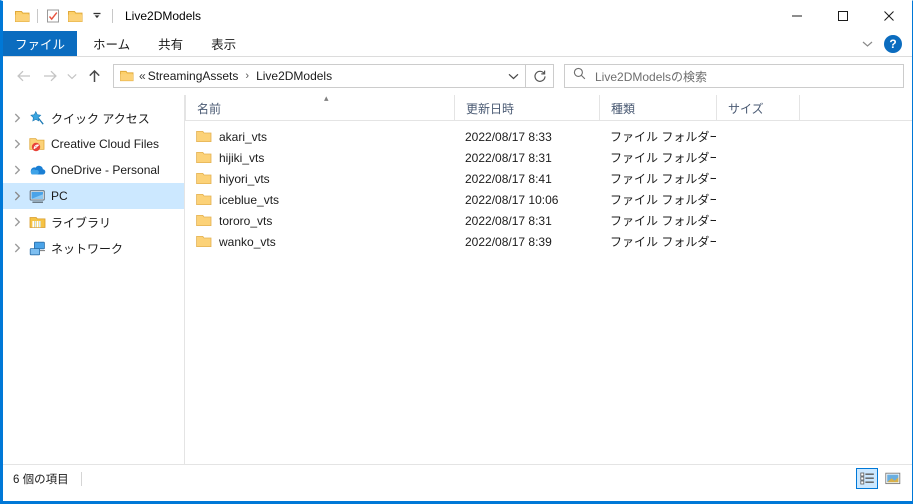  I want to click on table-row: tororo_vts 2022/08/17 8:31 ファイル フォルダー, so click(548, 220).